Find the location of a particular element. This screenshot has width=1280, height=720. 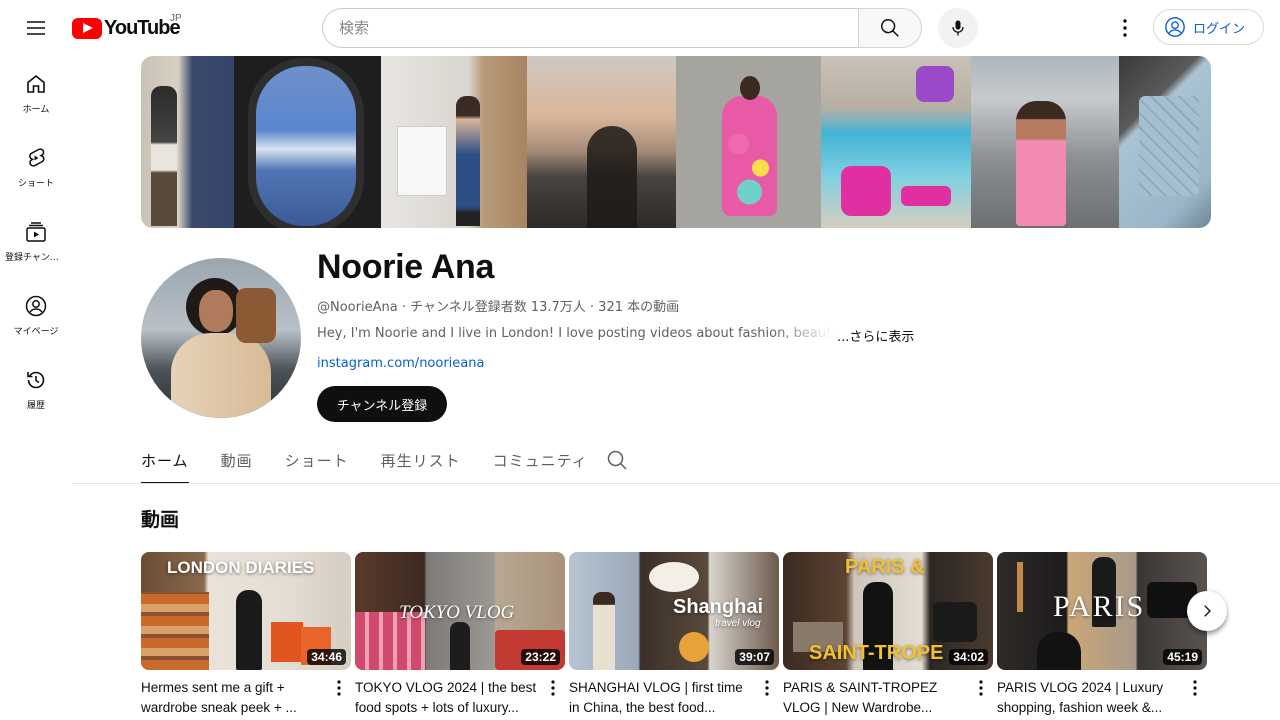

channel-name: Noorie Ana is located at coordinates (406, 267).